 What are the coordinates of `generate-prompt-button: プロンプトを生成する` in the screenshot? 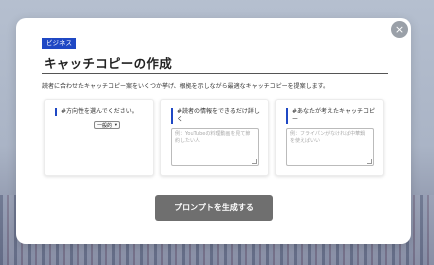 It's located at (214, 208).